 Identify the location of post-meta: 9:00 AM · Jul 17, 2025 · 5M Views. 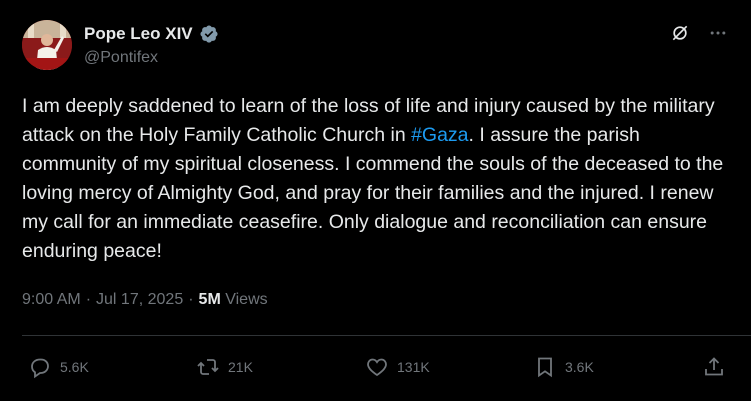
(145, 300).